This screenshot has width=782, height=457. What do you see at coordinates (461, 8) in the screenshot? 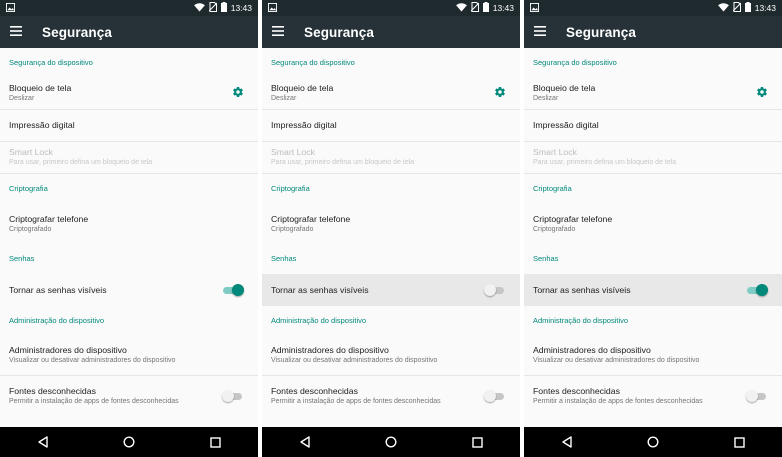
I see `wifi-icon` at bounding box center [461, 8].